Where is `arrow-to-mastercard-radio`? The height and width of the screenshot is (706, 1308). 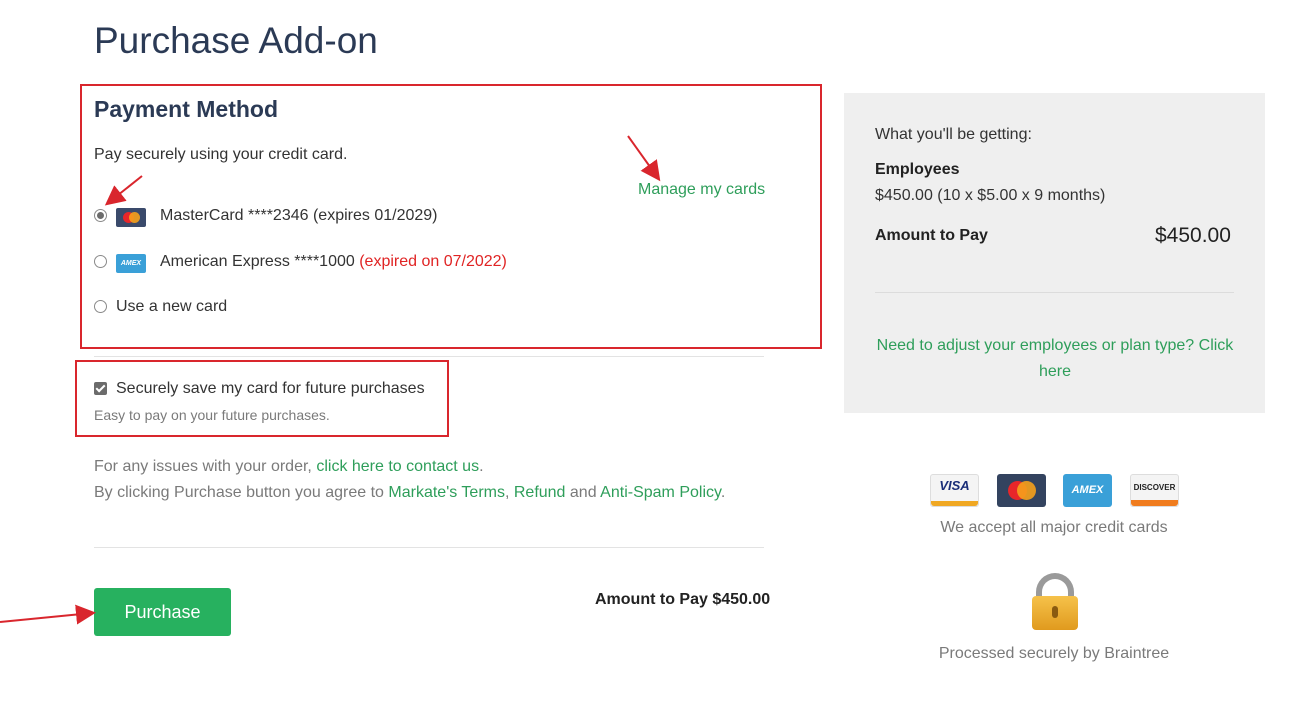
arrow-to-mastercard-radio is located at coordinates (123, 190).